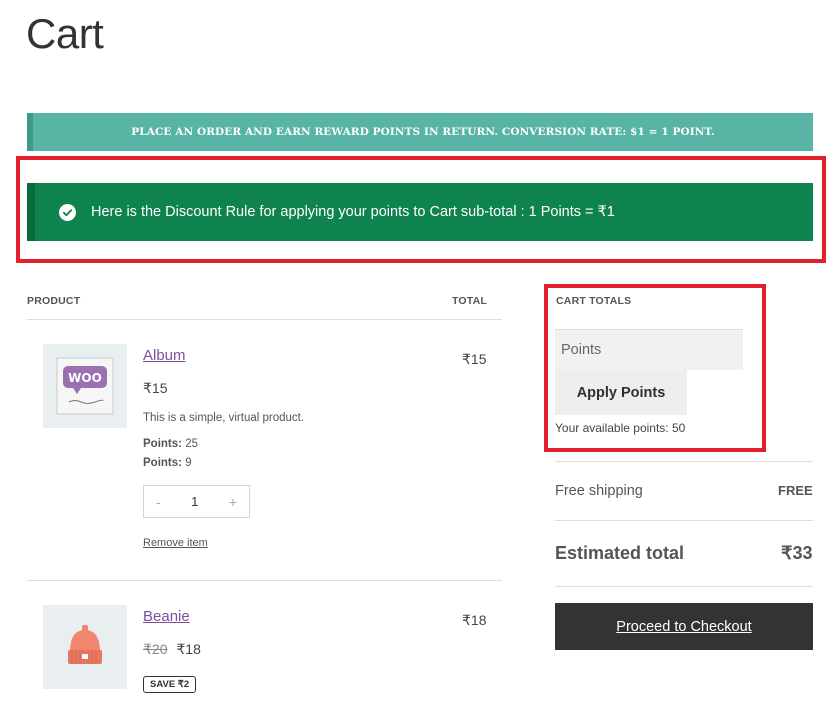  I want to click on beanie-thumbnail, so click(85, 647).